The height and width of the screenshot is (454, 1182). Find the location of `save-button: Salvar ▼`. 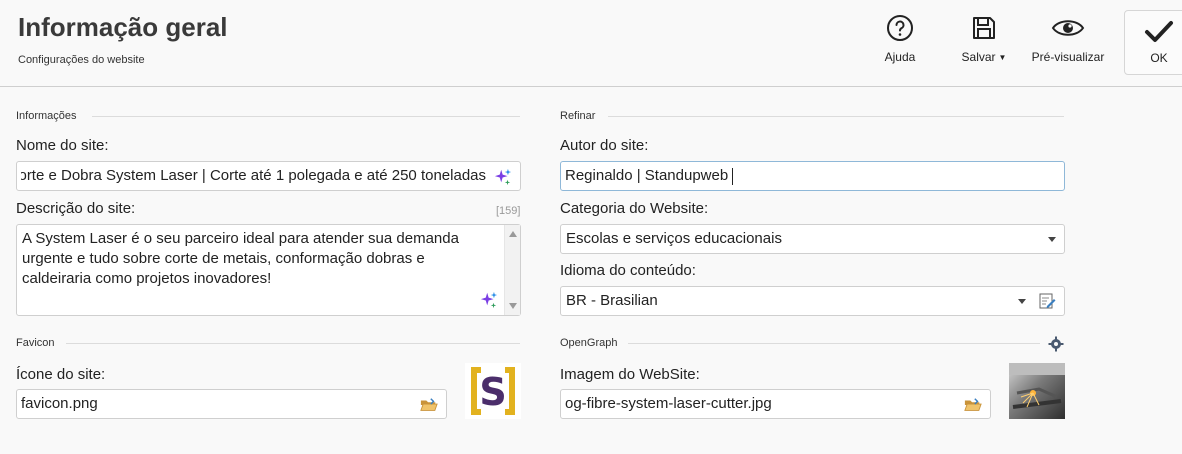

save-button: Salvar ▼ is located at coordinates (984, 44).